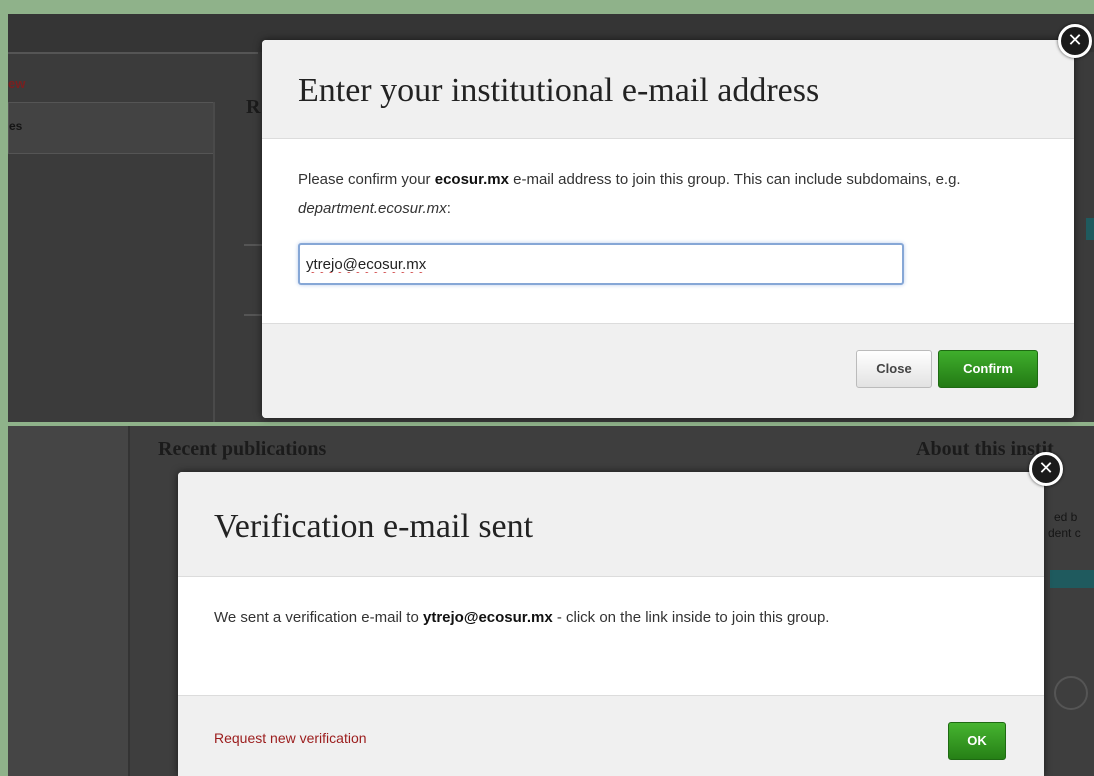 The width and height of the screenshot is (1094, 776). What do you see at coordinates (448, 208) in the screenshot?
I see `message-text: :` at bounding box center [448, 208].